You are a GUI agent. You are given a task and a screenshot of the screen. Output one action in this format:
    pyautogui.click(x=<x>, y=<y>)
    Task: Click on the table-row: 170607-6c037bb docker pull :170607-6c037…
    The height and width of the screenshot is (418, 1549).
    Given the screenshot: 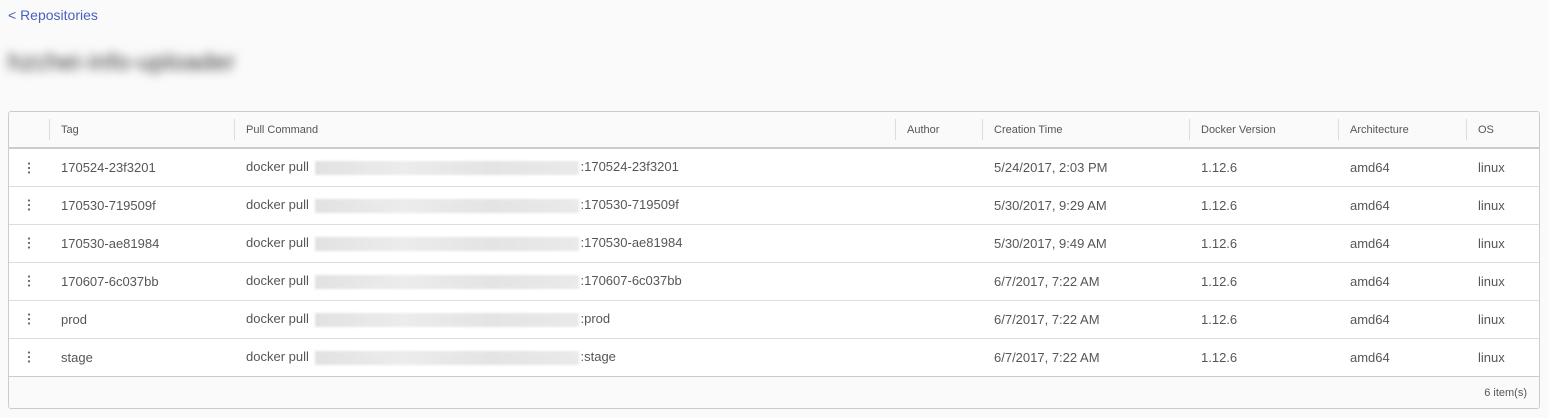 What is the action you would take?
    pyautogui.click(x=774, y=281)
    